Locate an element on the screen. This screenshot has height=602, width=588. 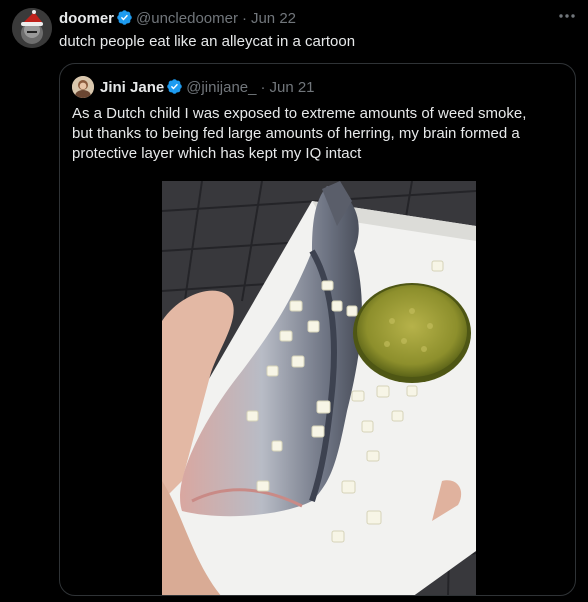
quote-avatar is located at coordinates (83, 87).